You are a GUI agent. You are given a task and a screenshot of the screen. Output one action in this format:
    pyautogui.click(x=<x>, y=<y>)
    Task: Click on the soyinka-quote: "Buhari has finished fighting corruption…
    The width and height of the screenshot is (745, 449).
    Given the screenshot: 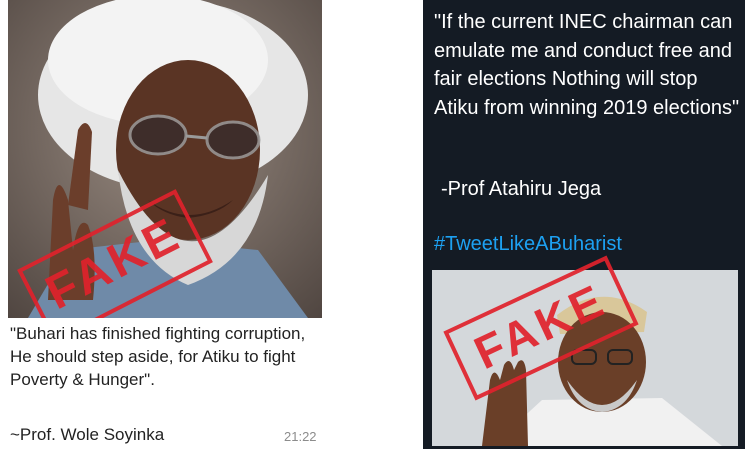 What is the action you would take?
    pyautogui.click(x=158, y=356)
    